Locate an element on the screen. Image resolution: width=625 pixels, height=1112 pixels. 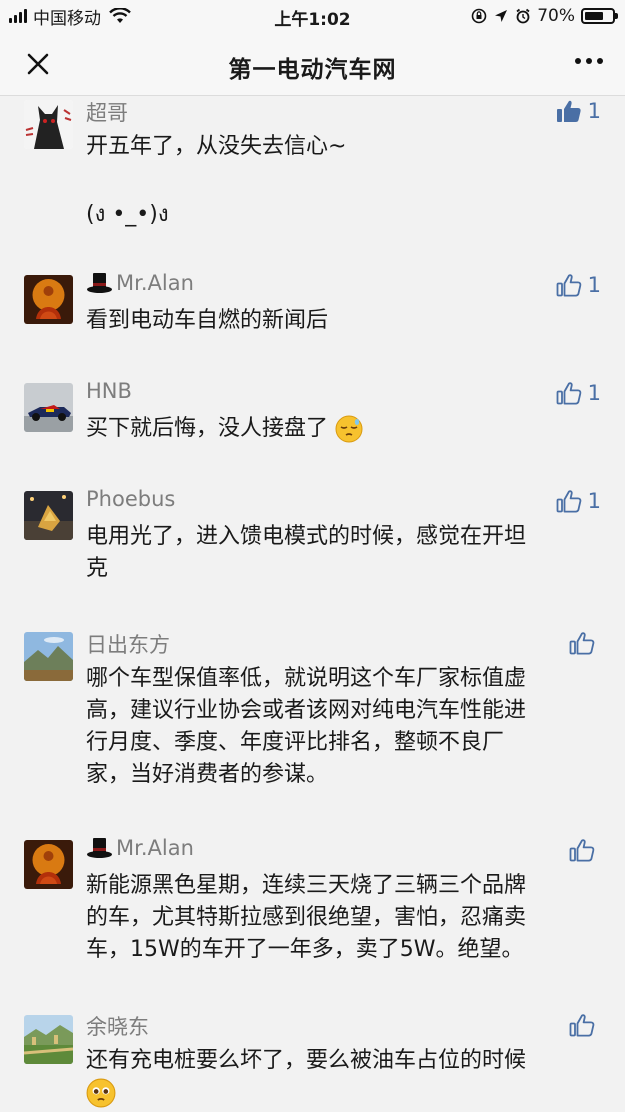
alarm-icon is located at coordinates (523, 16).